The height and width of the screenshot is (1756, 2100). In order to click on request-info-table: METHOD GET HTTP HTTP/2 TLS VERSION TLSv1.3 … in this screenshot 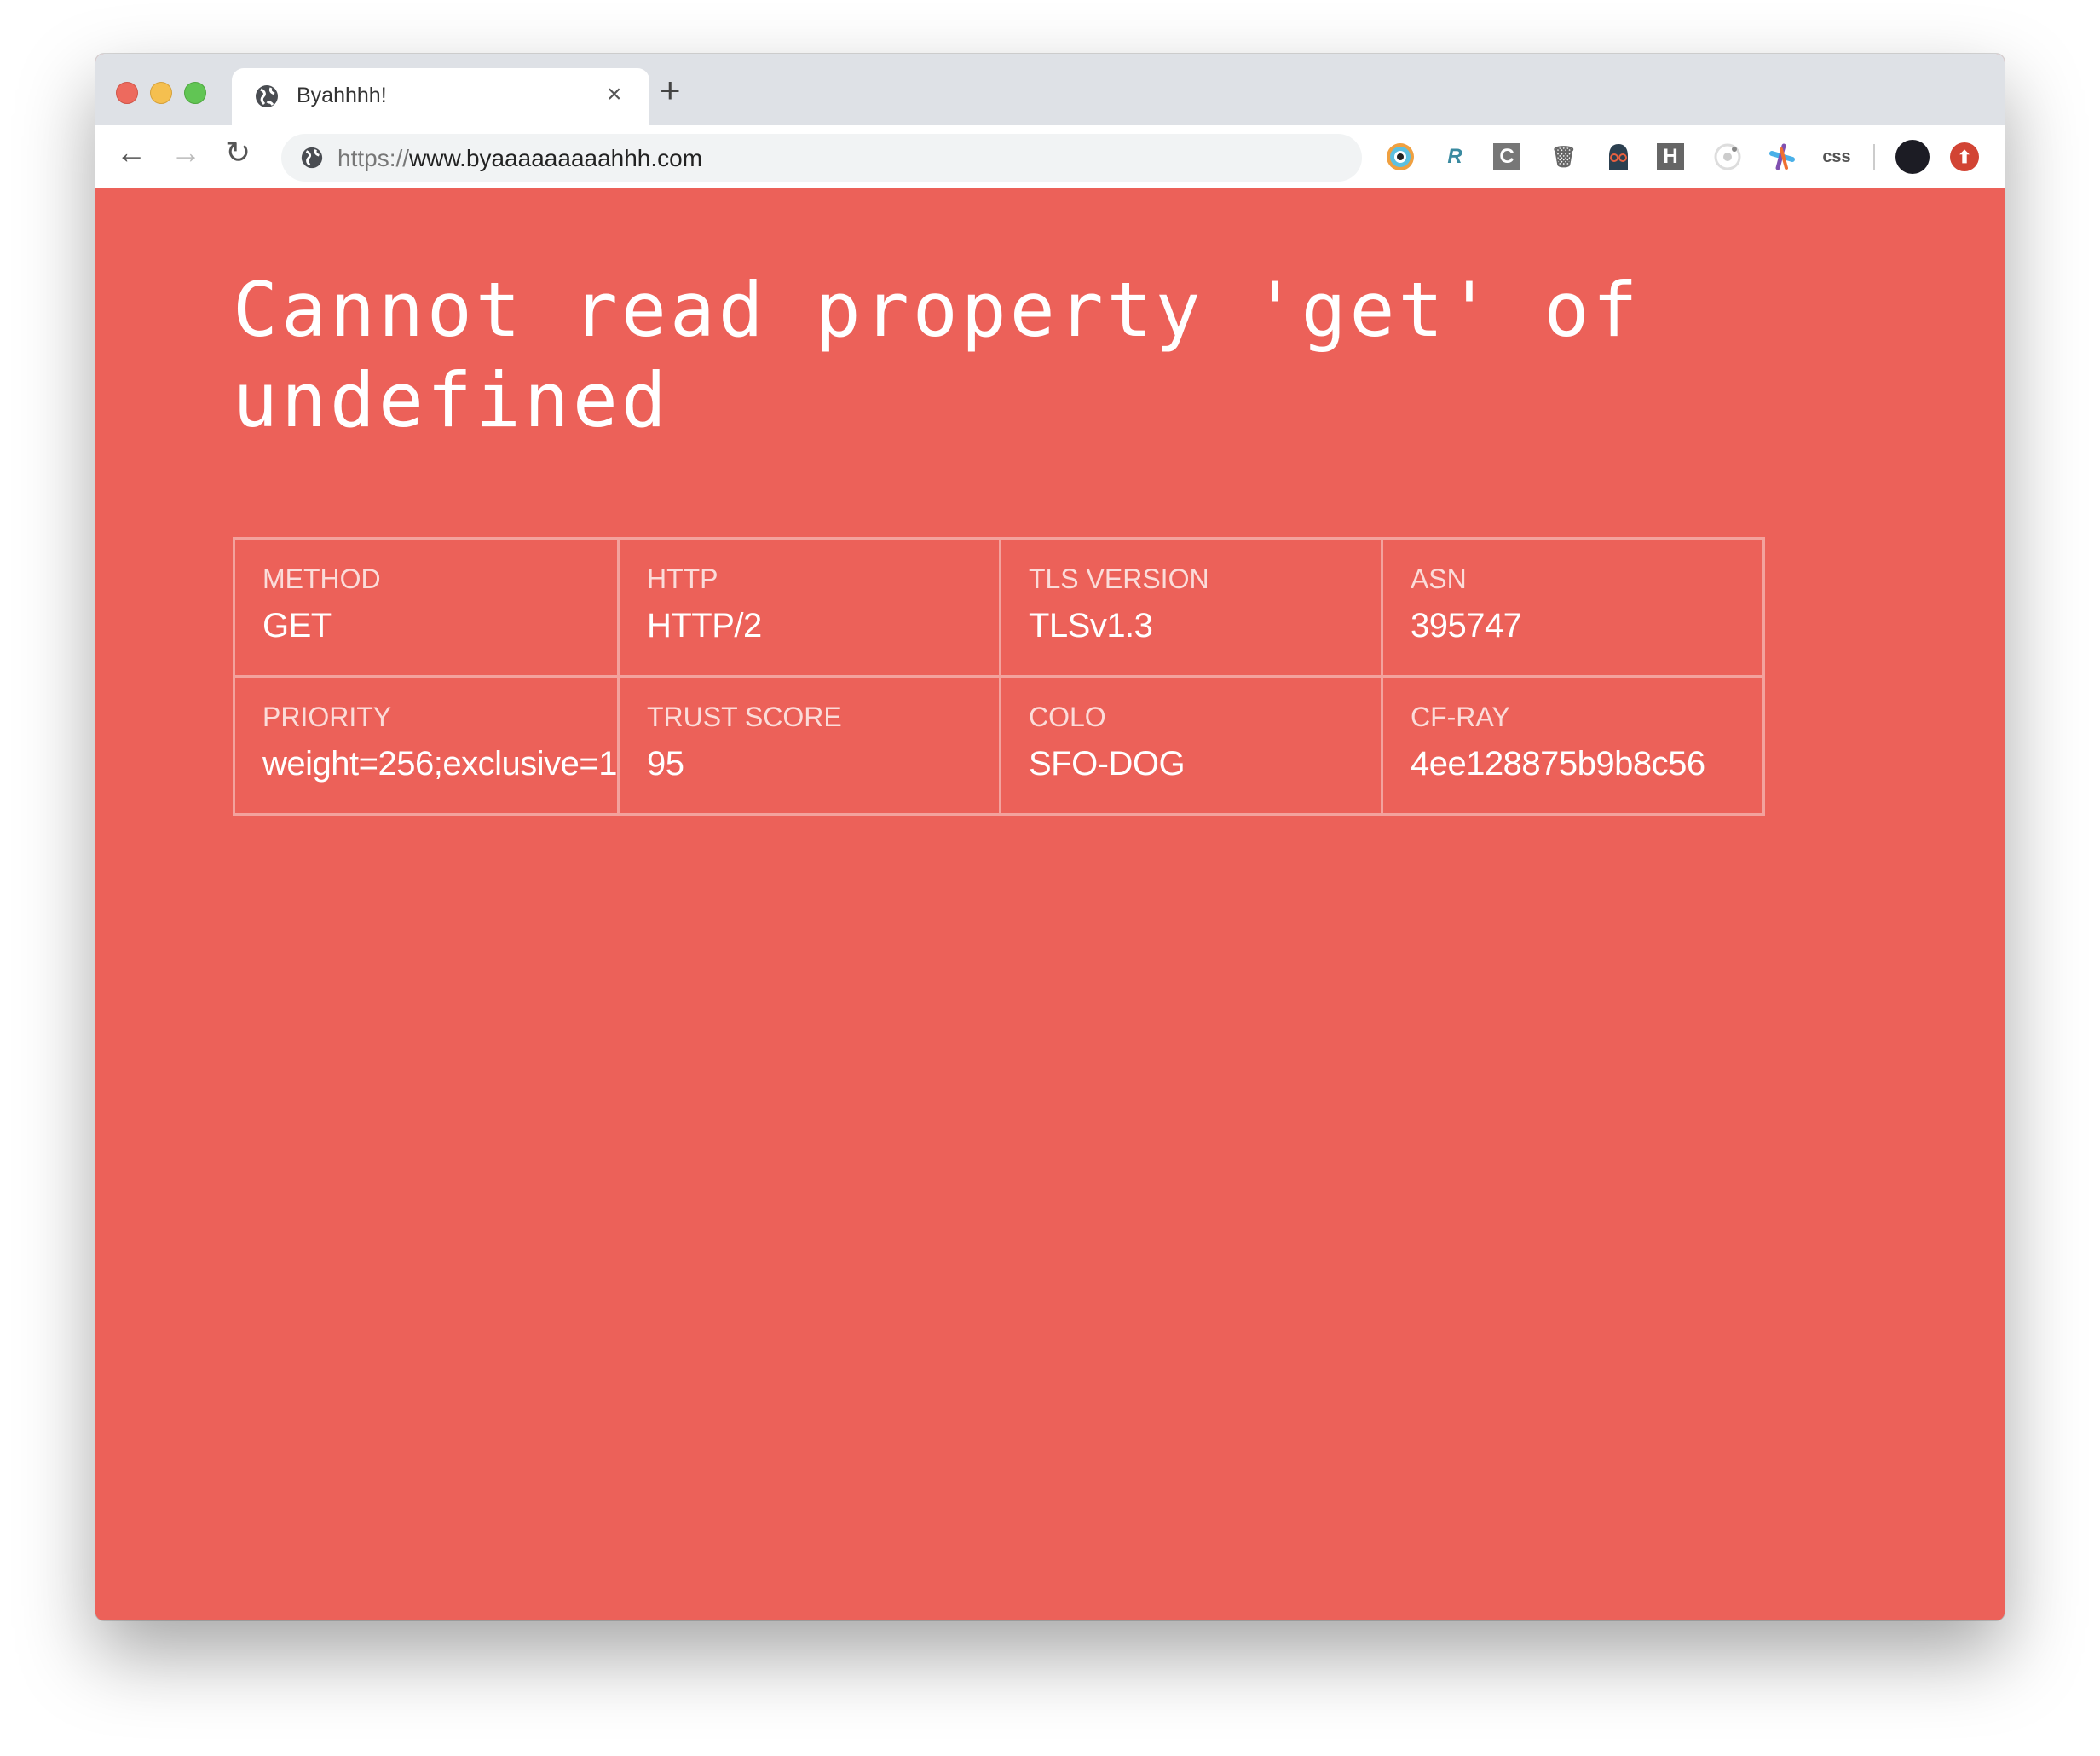, I will do `click(999, 676)`.